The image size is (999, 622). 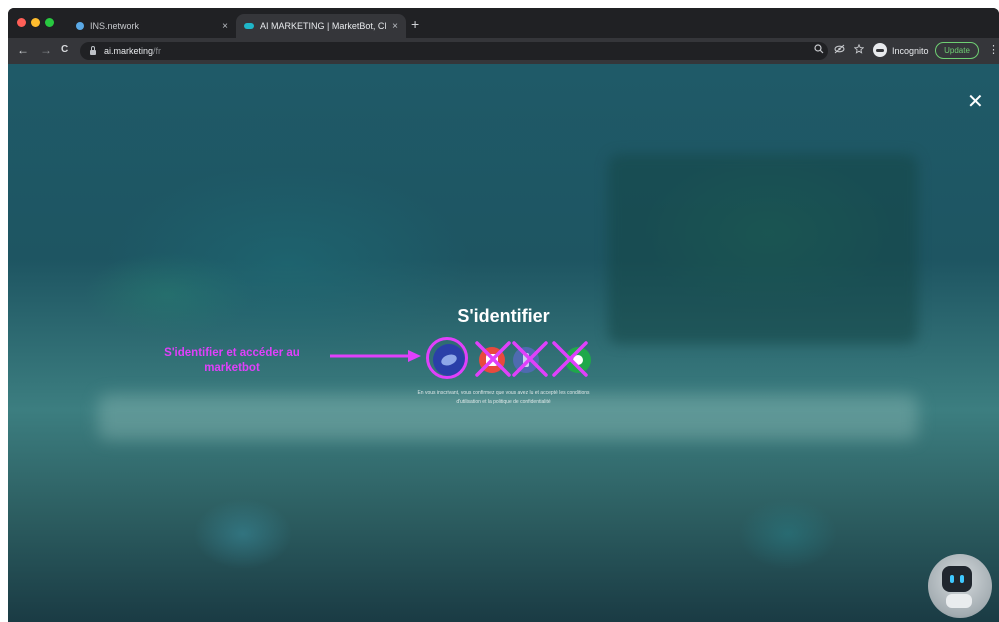 What do you see at coordinates (957, 579) in the screenshot?
I see `robot-icon` at bounding box center [957, 579].